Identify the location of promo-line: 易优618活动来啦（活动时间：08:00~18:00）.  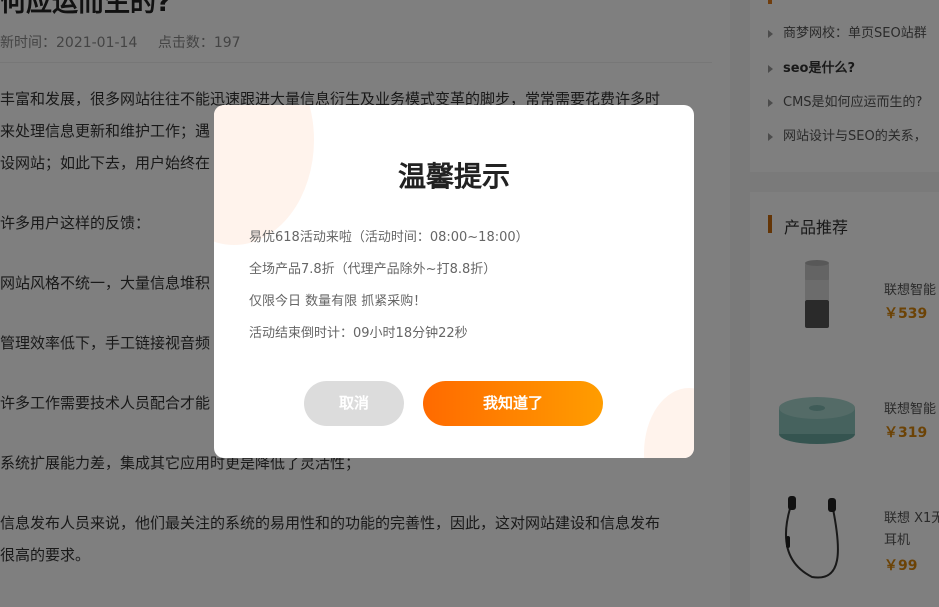
(389, 237).